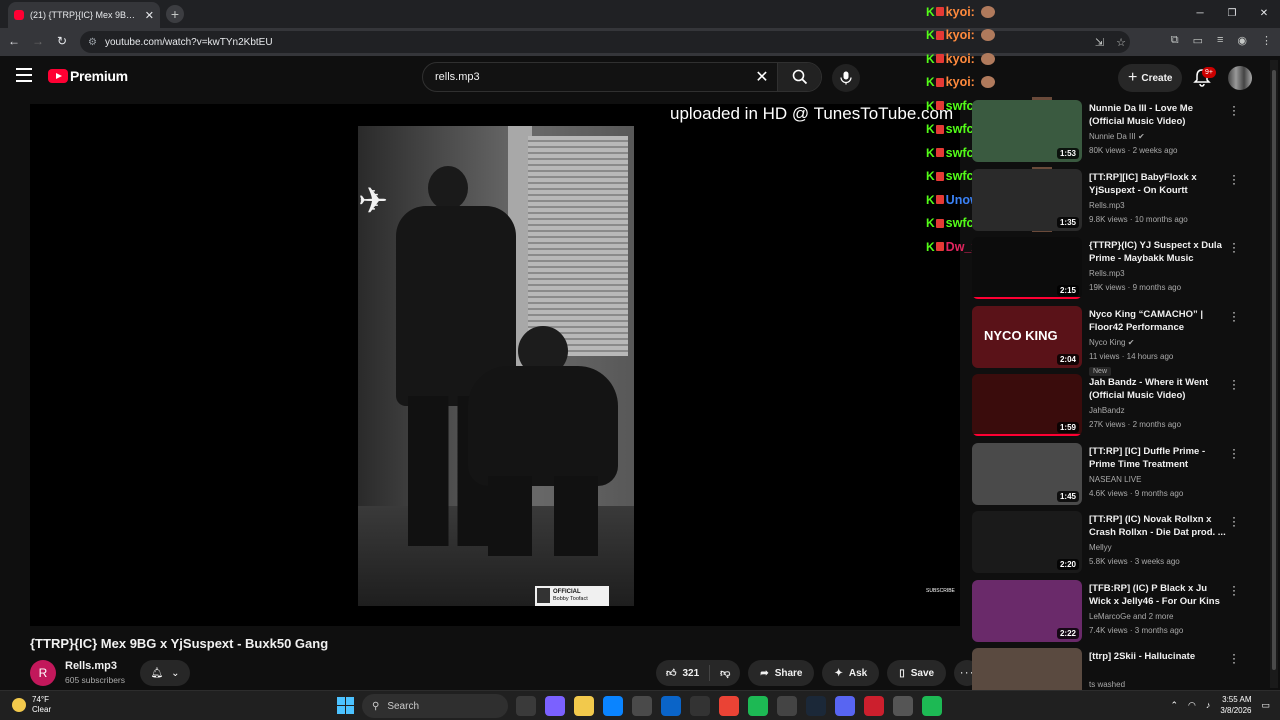  Describe the element at coordinates (1274, 374) in the screenshot. I see `page-scrollbar` at that location.